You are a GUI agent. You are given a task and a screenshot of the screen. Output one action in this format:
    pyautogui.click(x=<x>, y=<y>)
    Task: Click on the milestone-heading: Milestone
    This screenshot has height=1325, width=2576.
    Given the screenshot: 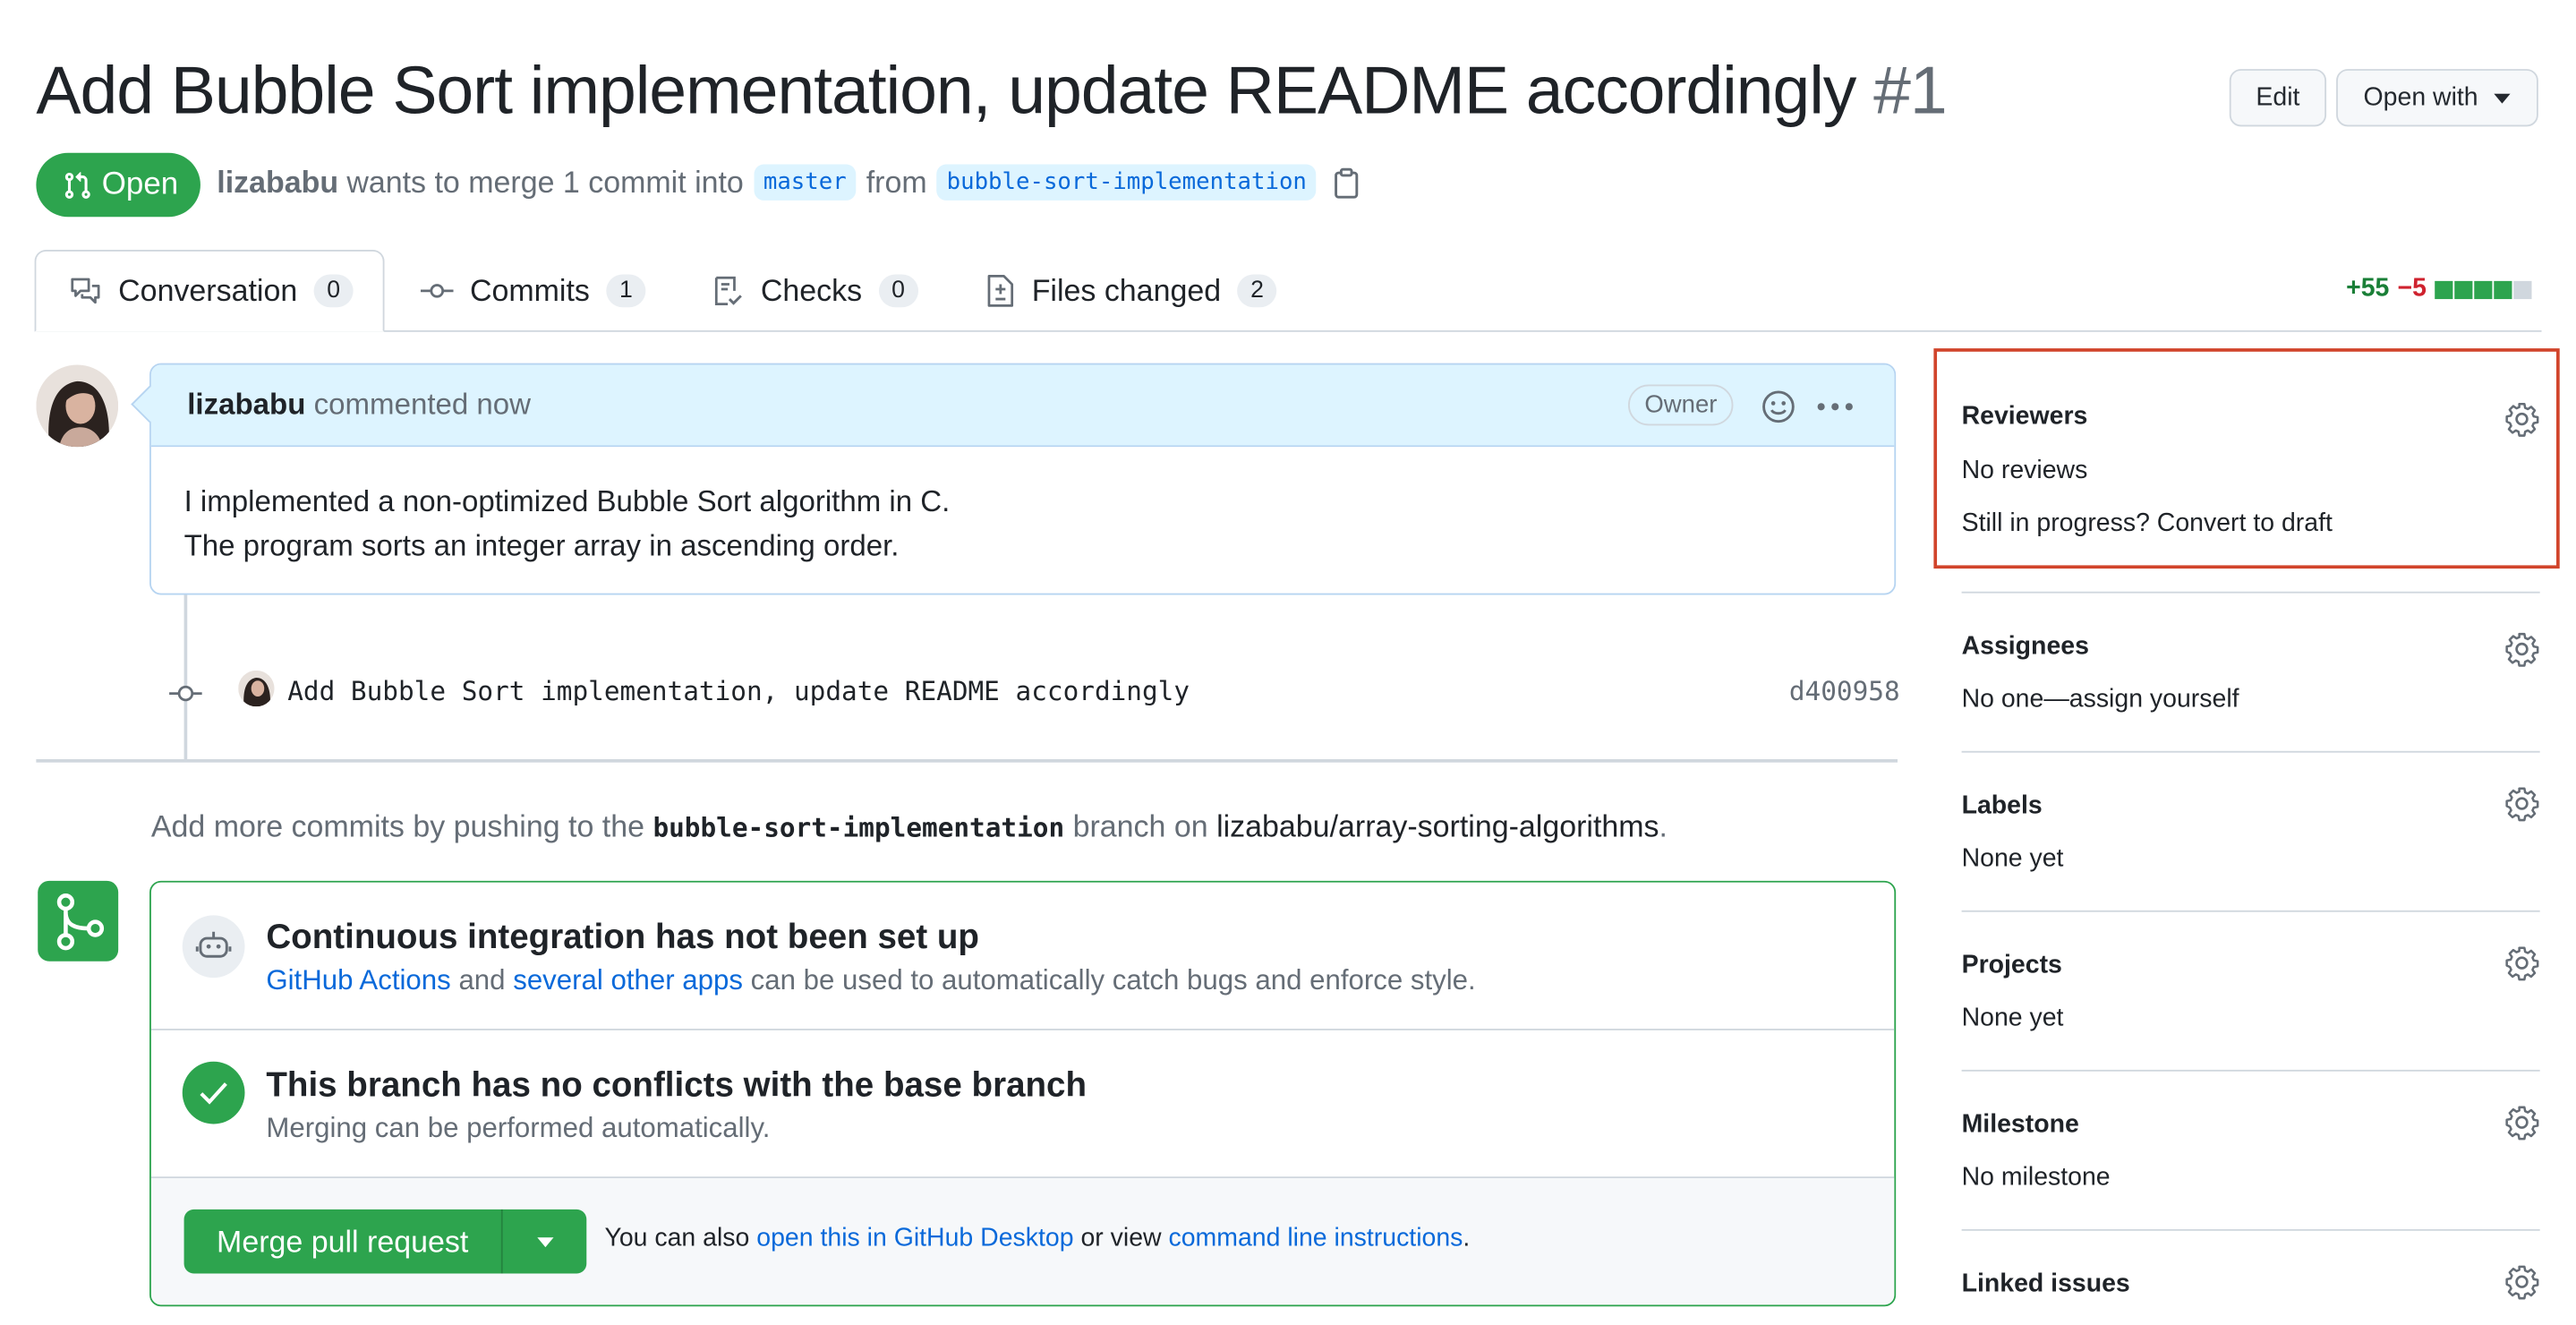 What is the action you would take?
    pyautogui.click(x=2020, y=1126)
    